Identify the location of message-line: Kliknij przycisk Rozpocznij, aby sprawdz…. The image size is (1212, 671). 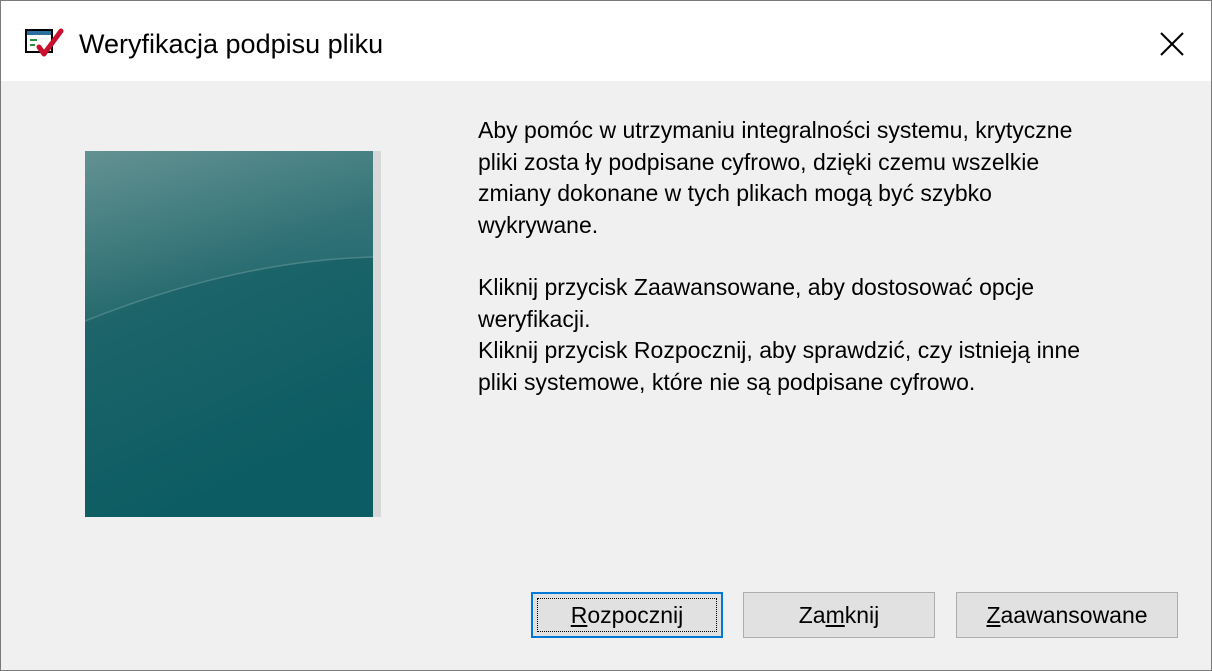
(779, 350).